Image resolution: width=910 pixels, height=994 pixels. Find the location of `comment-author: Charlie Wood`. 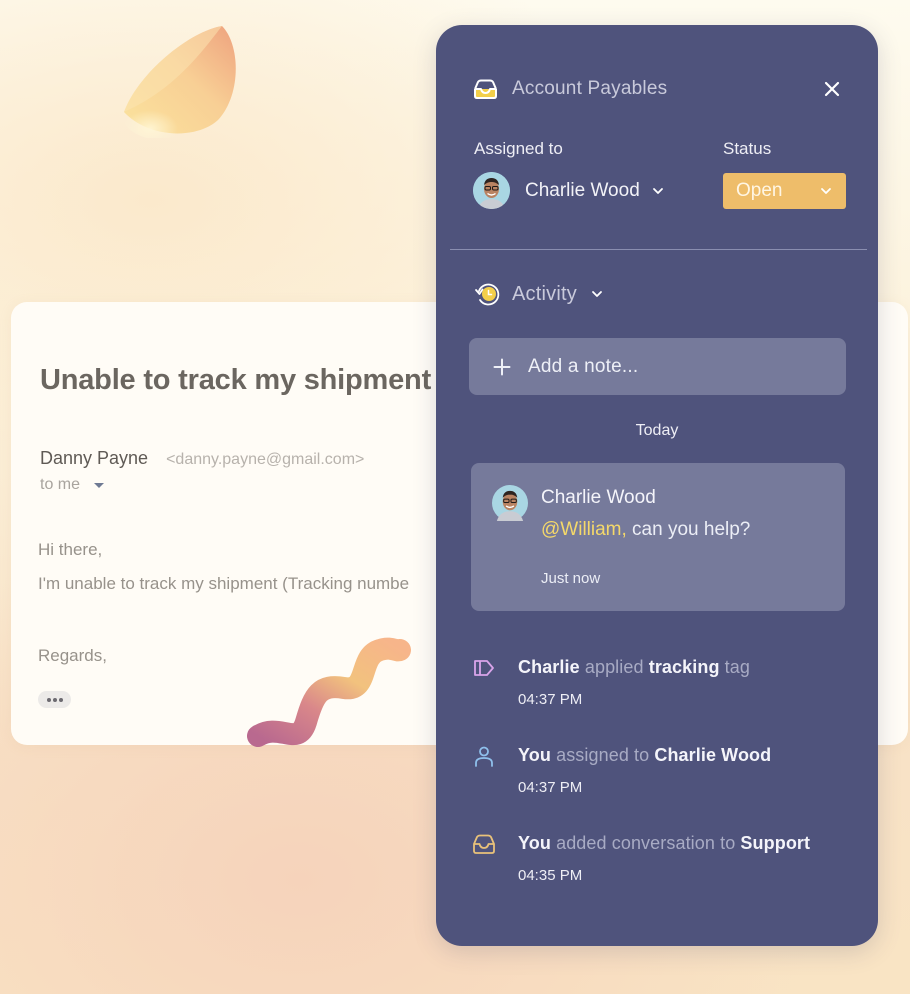

comment-author: Charlie Wood is located at coordinates (598, 497).